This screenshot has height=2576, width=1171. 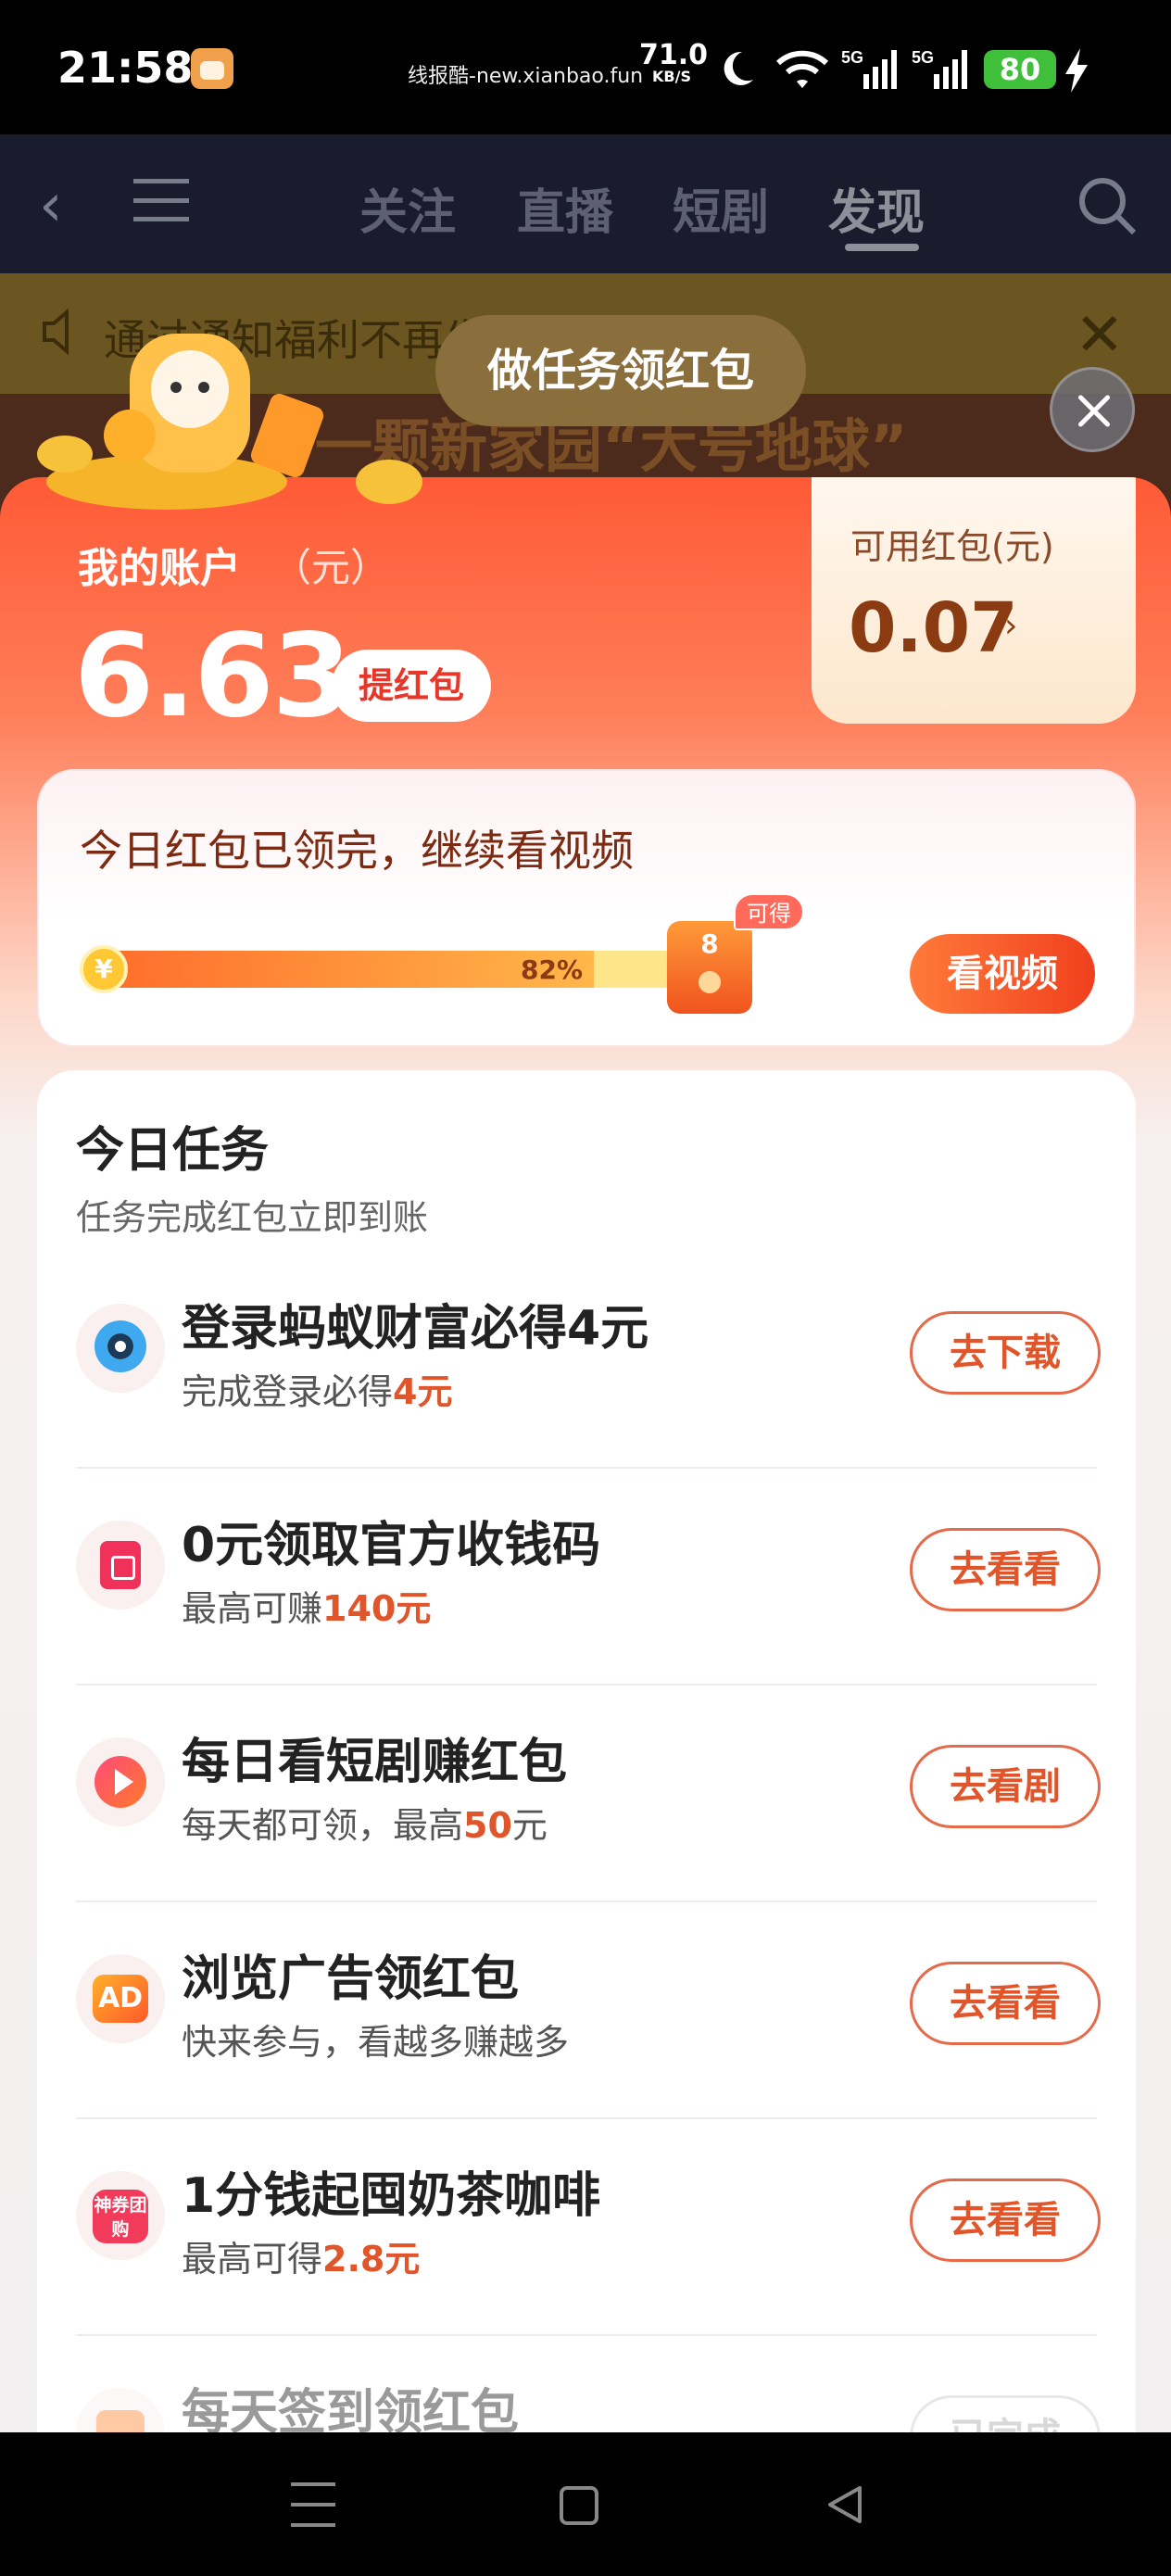 I want to click on reward-redpacket-icon: 8, so click(x=710, y=967).